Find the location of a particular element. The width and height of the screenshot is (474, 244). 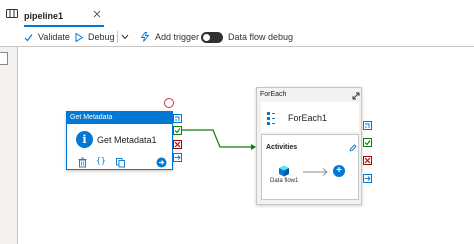

data-flow-debug-label: Data flow debug is located at coordinates (261, 37).